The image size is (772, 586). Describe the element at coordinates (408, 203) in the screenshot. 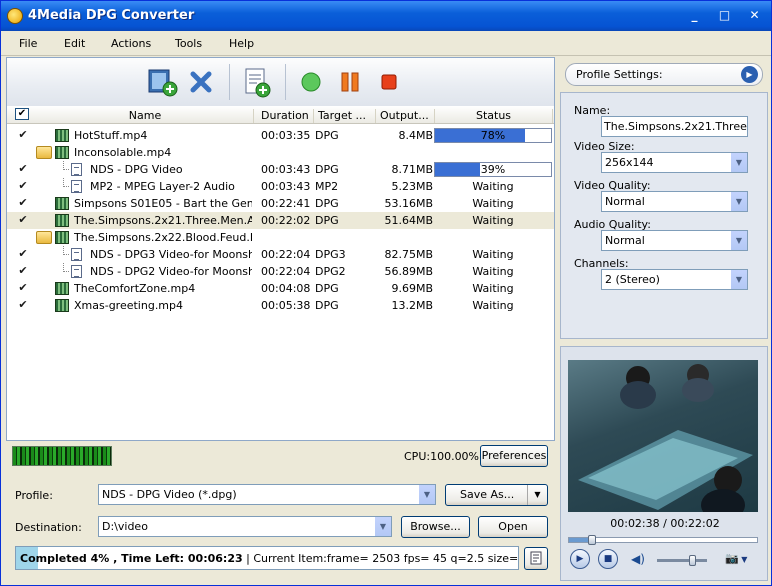

I see `row-output: 53.16MB` at that location.